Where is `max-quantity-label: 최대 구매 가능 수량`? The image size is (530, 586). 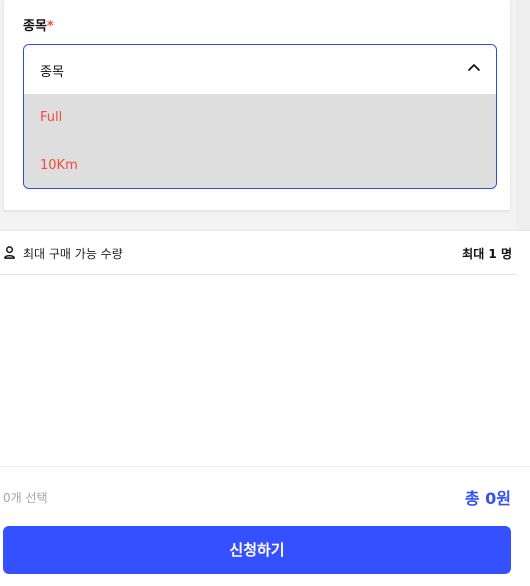
max-quantity-label: 최대 구매 가능 수량 is located at coordinates (73, 254).